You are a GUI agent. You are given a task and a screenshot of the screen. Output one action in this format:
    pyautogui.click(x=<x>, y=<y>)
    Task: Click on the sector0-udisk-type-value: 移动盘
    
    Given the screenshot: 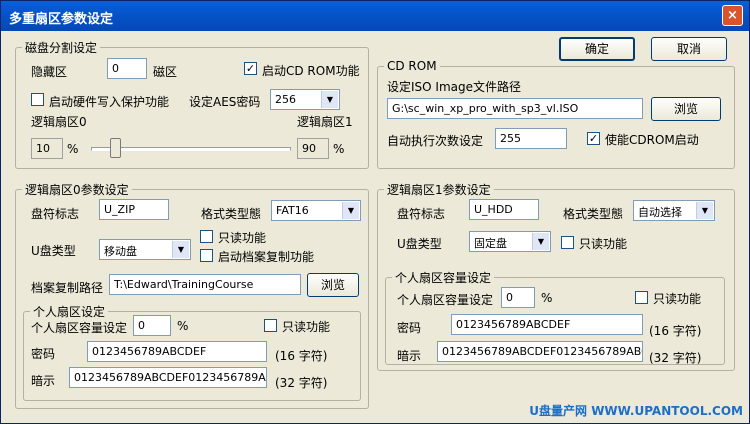 What is the action you would take?
    pyautogui.click(x=120, y=251)
    